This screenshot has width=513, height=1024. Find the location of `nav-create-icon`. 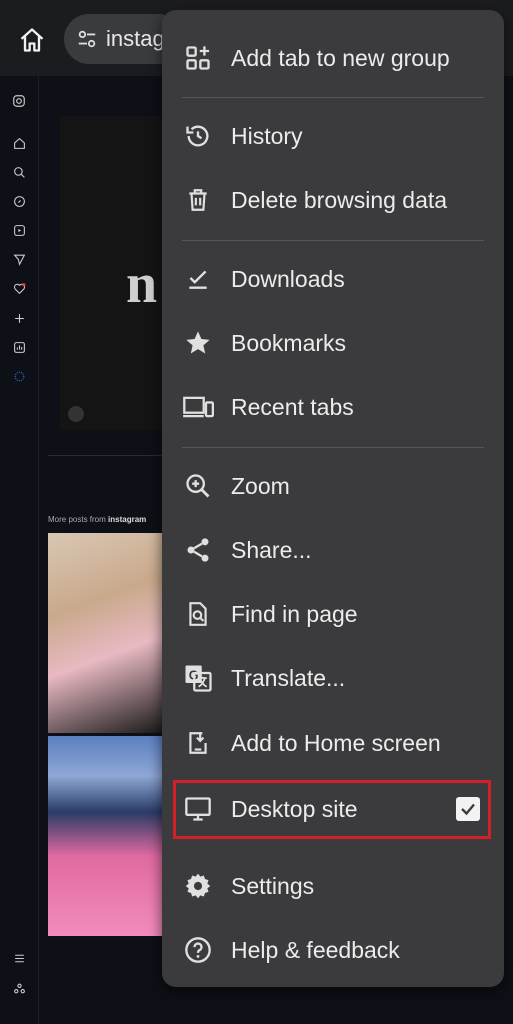

nav-create-icon is located at coordinates (19, 318).